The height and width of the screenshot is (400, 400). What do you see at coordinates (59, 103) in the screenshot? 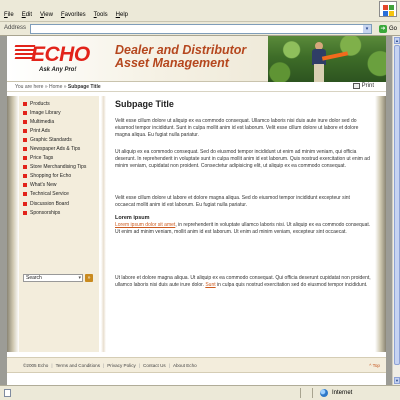
I see `sidebar-item-products: Products` at bounding box center [59, 103].